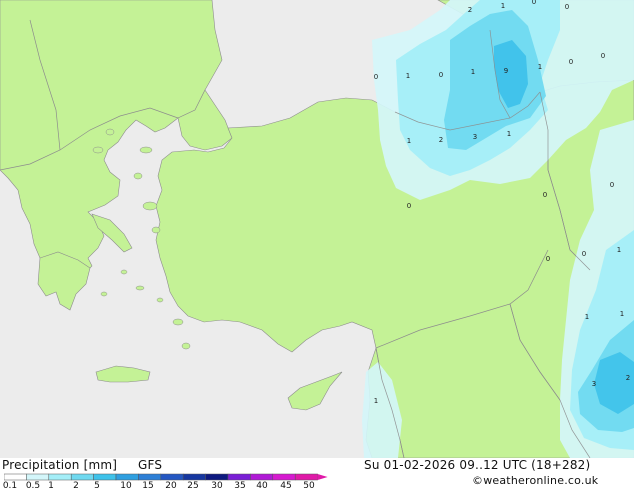  I want to click on map-title: Precipitation [mm], so click(60, 465).